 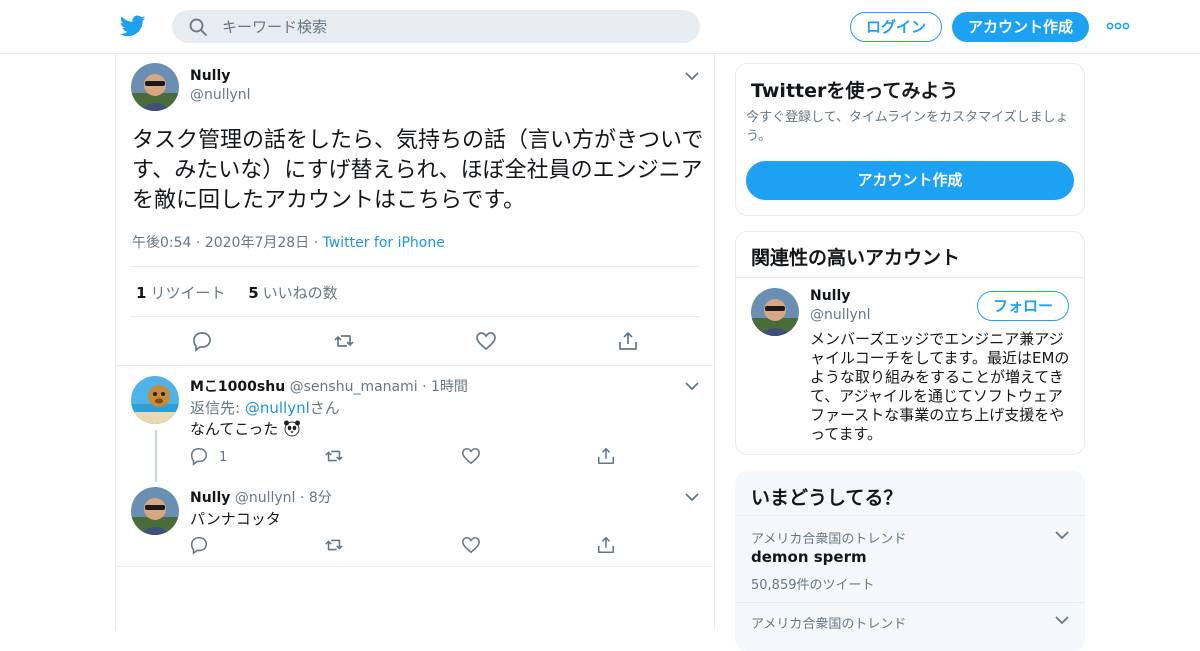 What do you see at coordinates (237, 292) in the screenshot?
I see `tweet-stats: 1 リツイート 5 いいねの数` at bounding box center [237, 292].